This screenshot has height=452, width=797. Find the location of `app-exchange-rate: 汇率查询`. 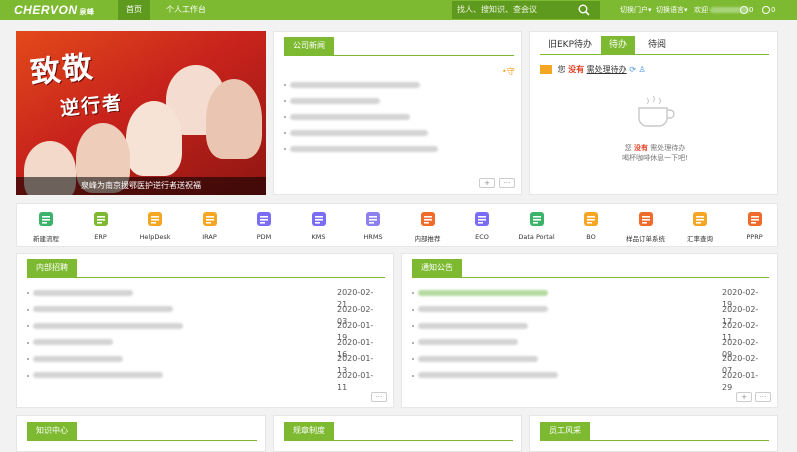

app-exchange-rate: 汇率查询 is located at coordinates (700, 227).